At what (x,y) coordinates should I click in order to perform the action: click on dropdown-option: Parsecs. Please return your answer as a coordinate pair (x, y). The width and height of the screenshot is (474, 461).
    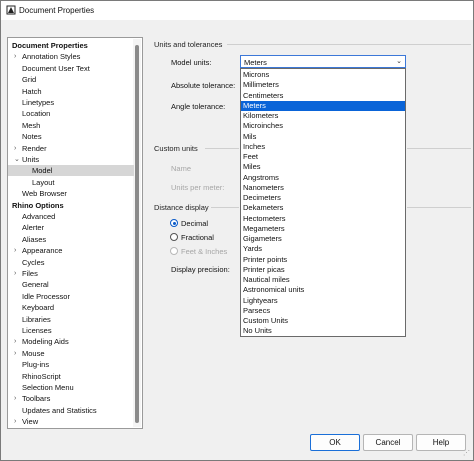
    Looking at the image, I should click on (323, 311).